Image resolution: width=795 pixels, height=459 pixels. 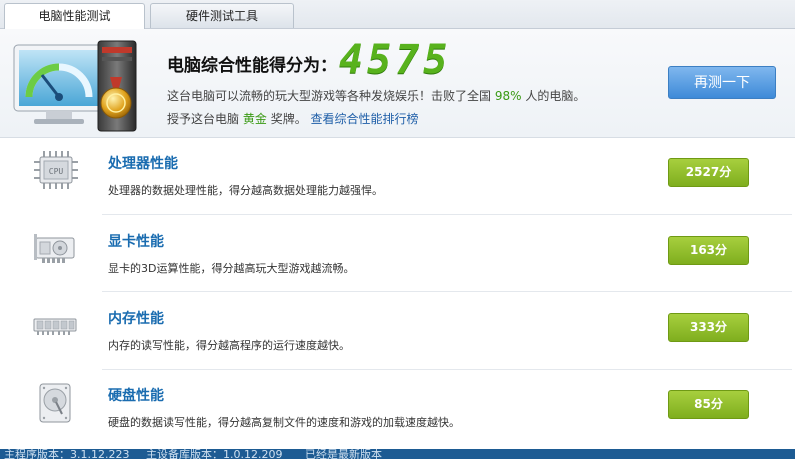 What do you see at coordinates (214, 454) in the screenshot?
I see `device-db-version: 主设备库版本：1.0.12.209` at bounding box center [214, 454].